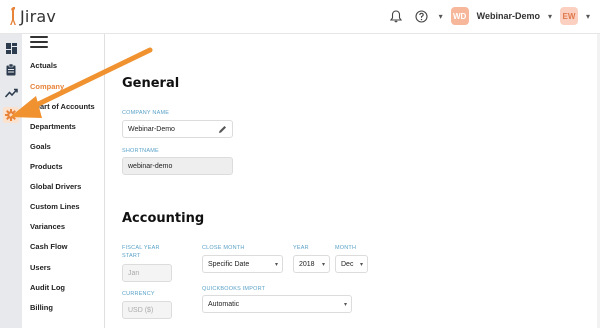 The width and height of the screenshot is (600, 328). Describe the element at coordinates (38, 16) in the screenshot. I see `app-logo-text: Jirav` at that location.